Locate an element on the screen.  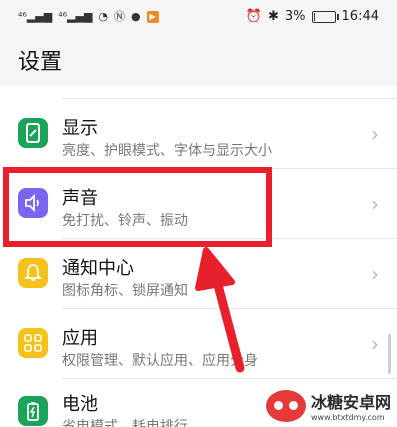
battery-icon is located at coordinates (325, 16).